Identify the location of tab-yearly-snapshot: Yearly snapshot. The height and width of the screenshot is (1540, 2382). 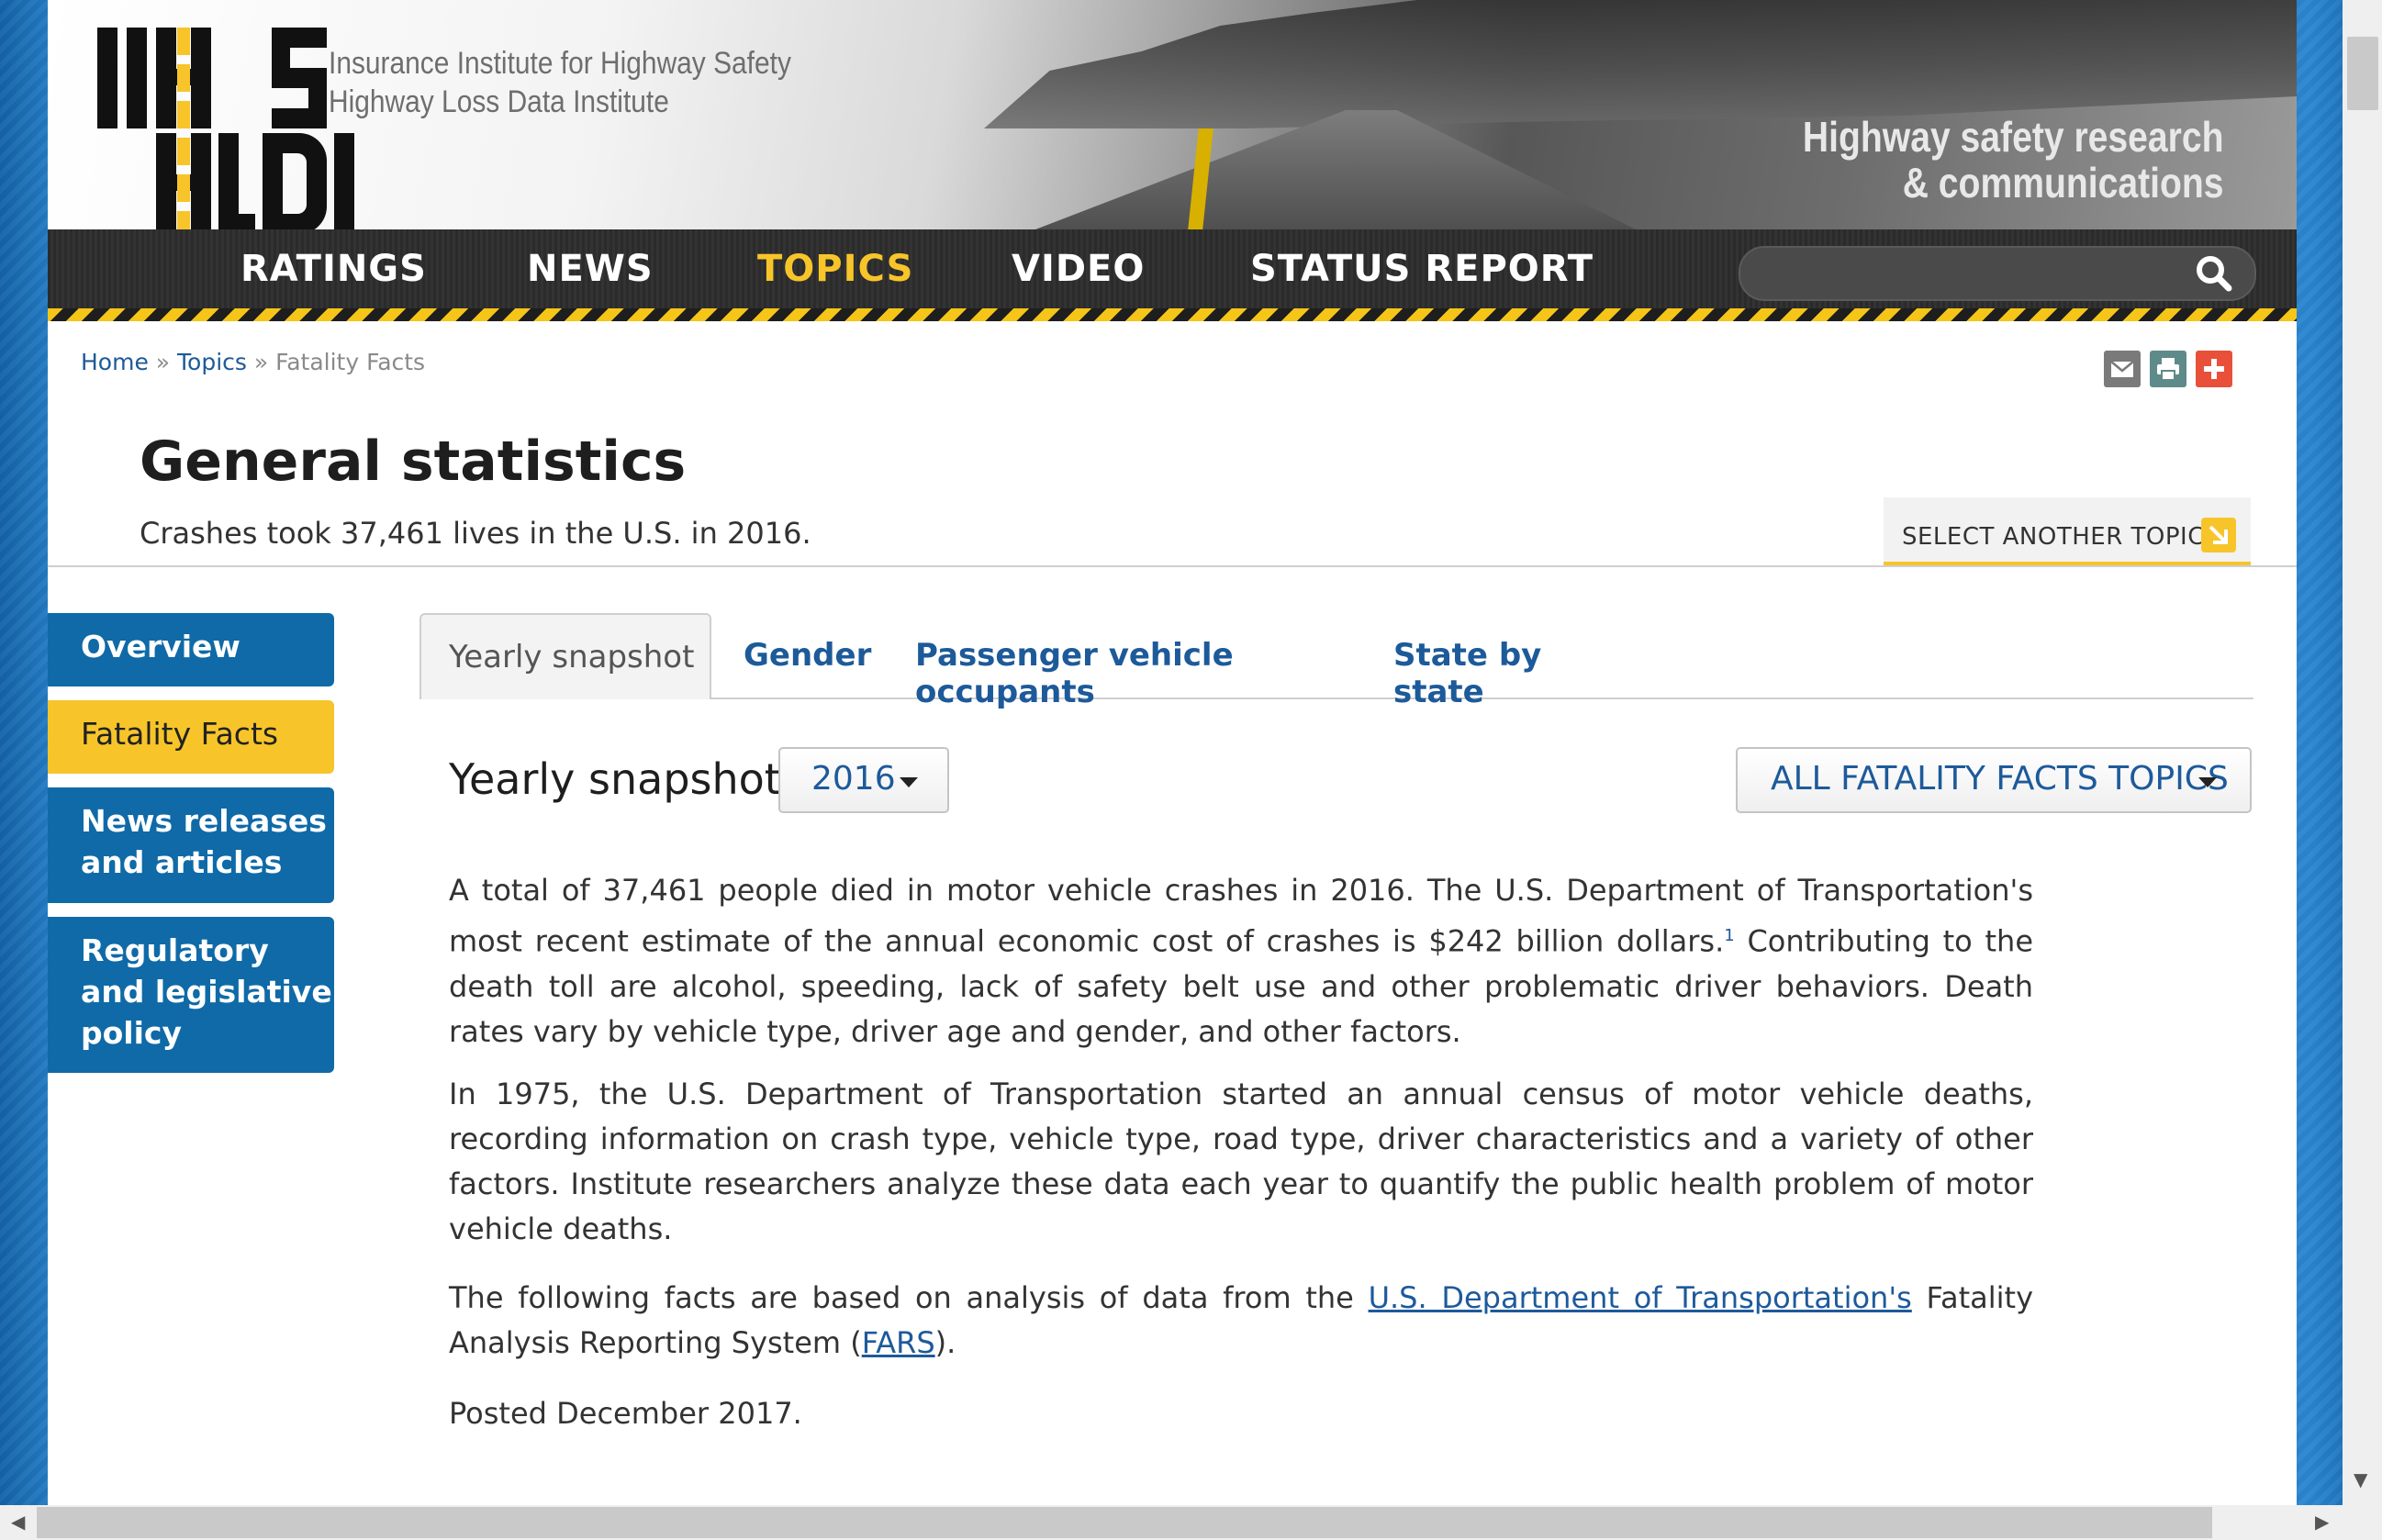
(565, 656).